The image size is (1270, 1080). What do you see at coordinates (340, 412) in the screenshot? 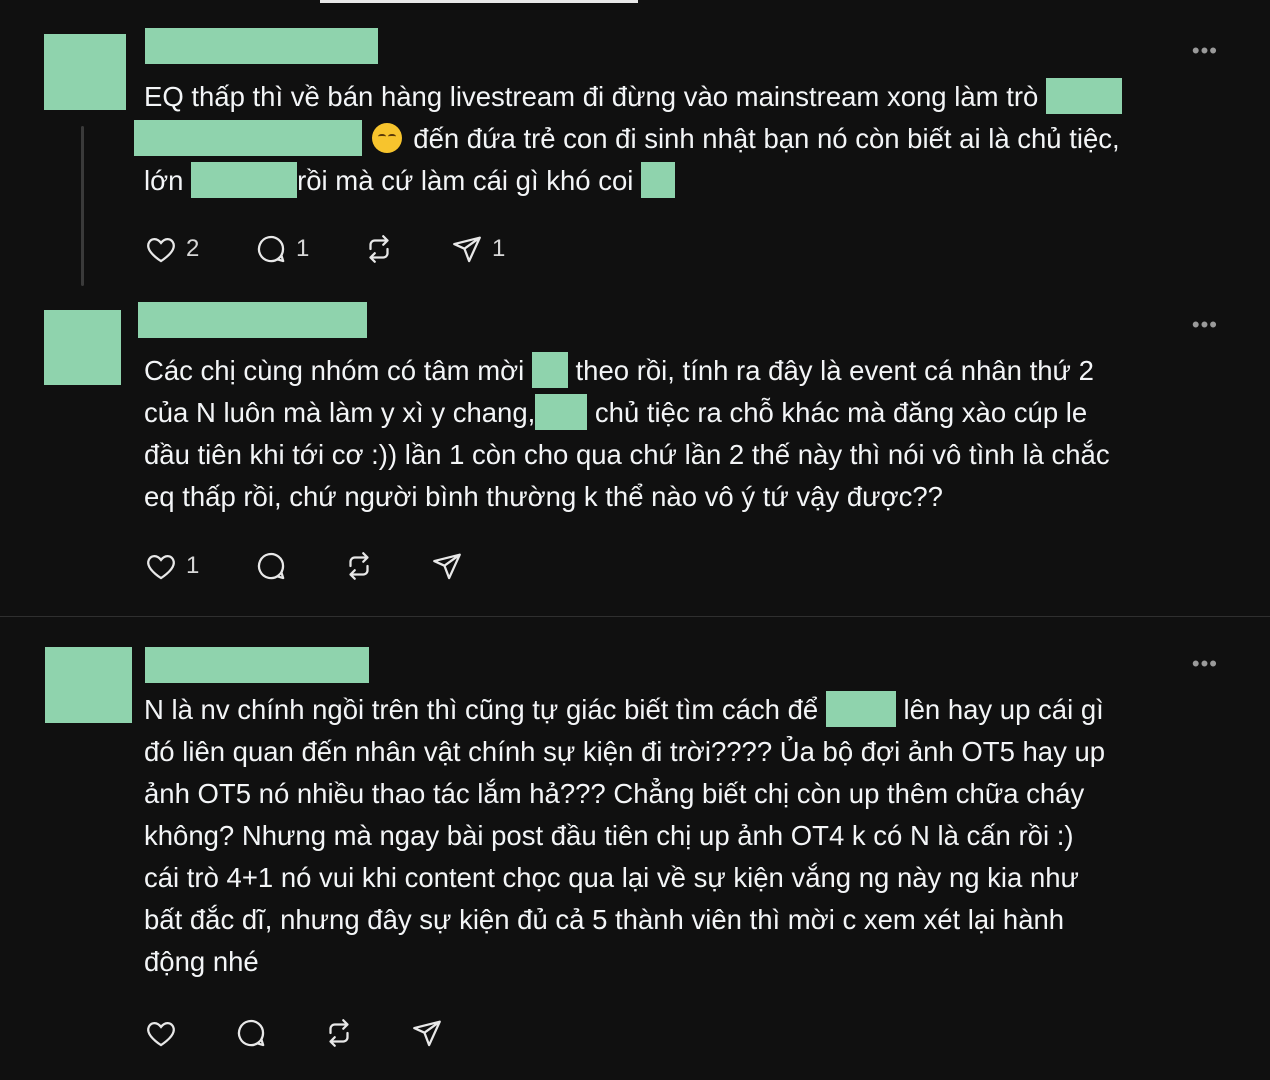
I see `text-segment: của N luôn mà làm y xì y chang,` at bounding box center [340, 412].